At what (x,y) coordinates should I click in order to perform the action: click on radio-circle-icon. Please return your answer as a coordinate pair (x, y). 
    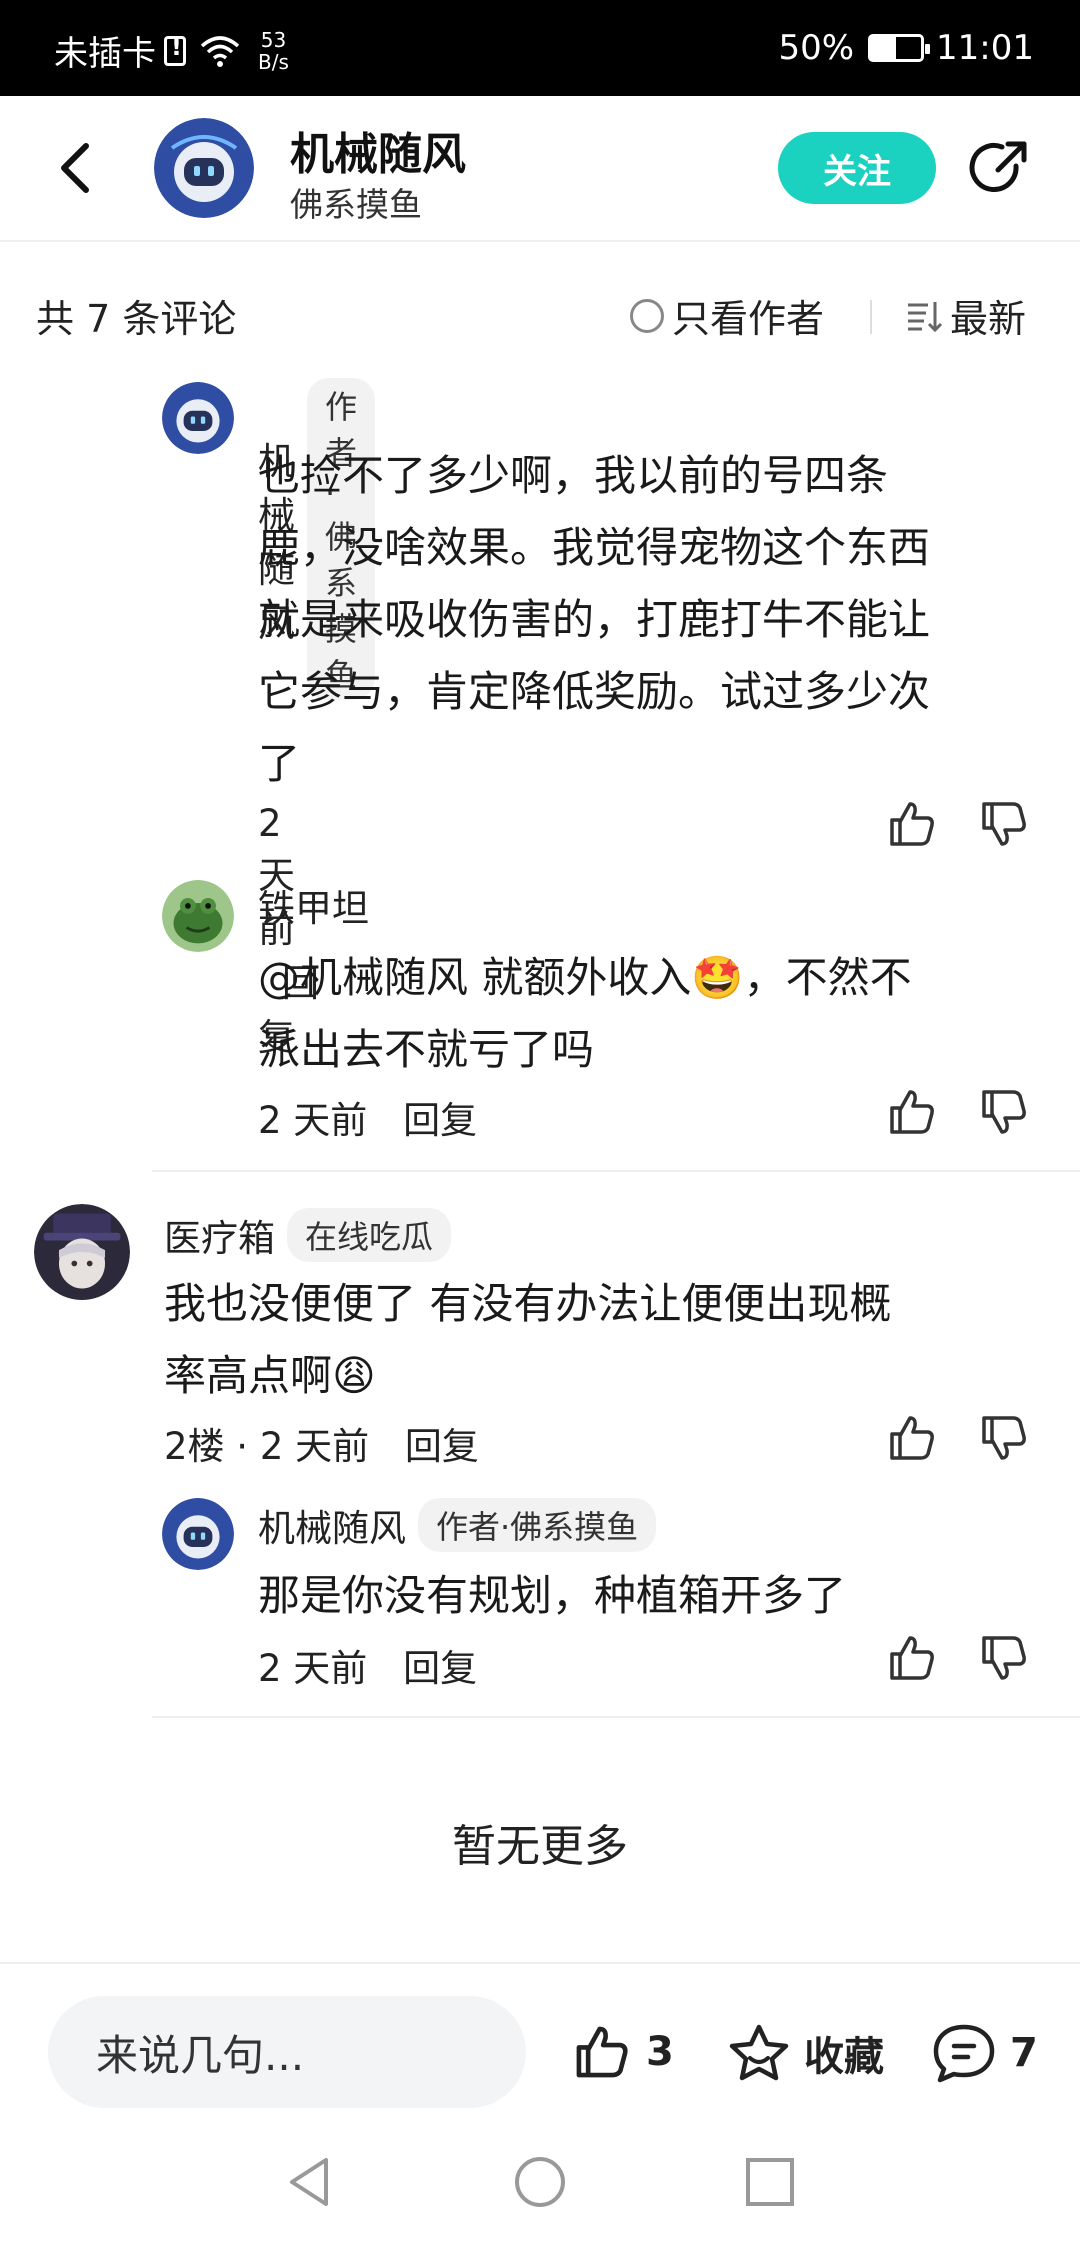
    Looking at the image, I should click on (647, 315).